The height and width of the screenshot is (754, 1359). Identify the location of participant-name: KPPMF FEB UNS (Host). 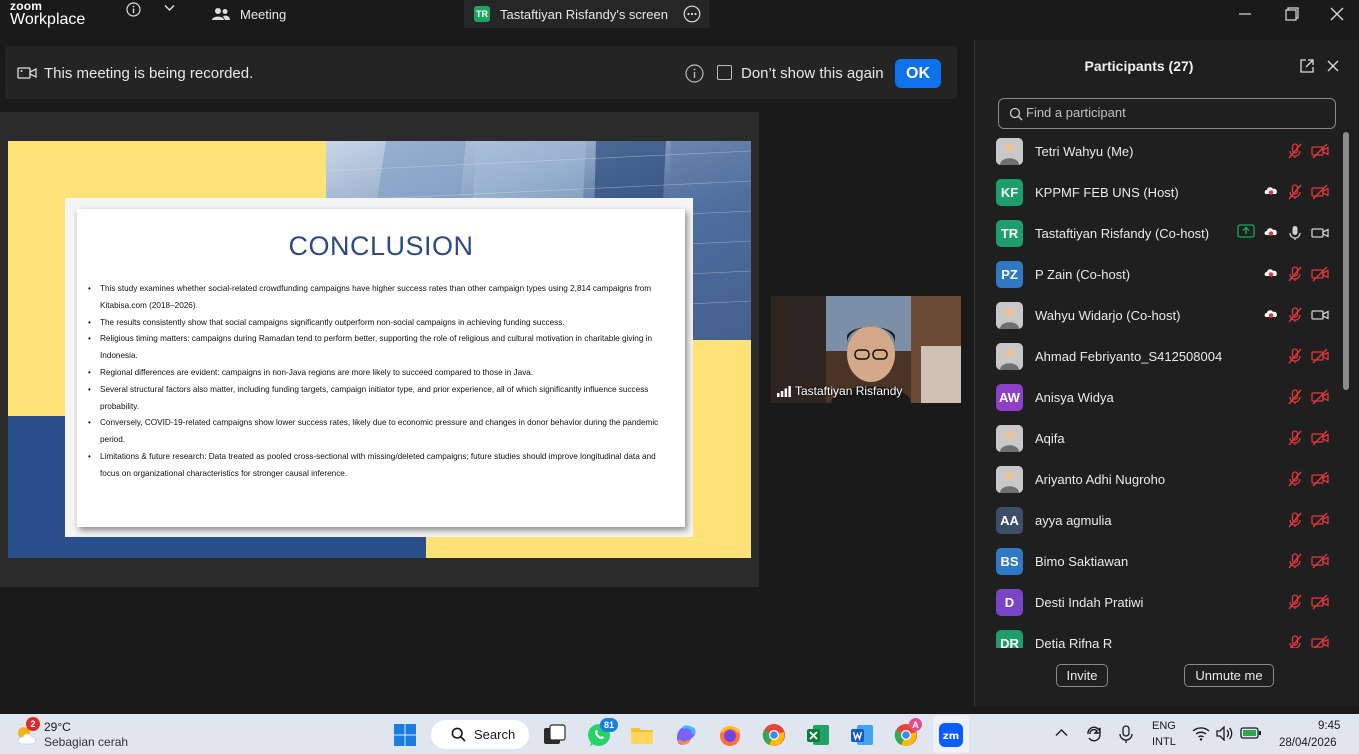
(1107, 192).